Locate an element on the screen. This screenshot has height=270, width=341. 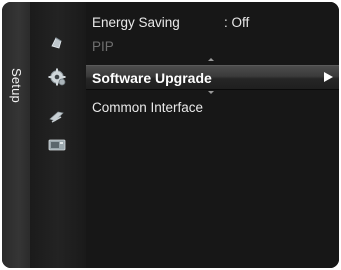
menu-item-value: : Off is located at coordinates (237, 22).